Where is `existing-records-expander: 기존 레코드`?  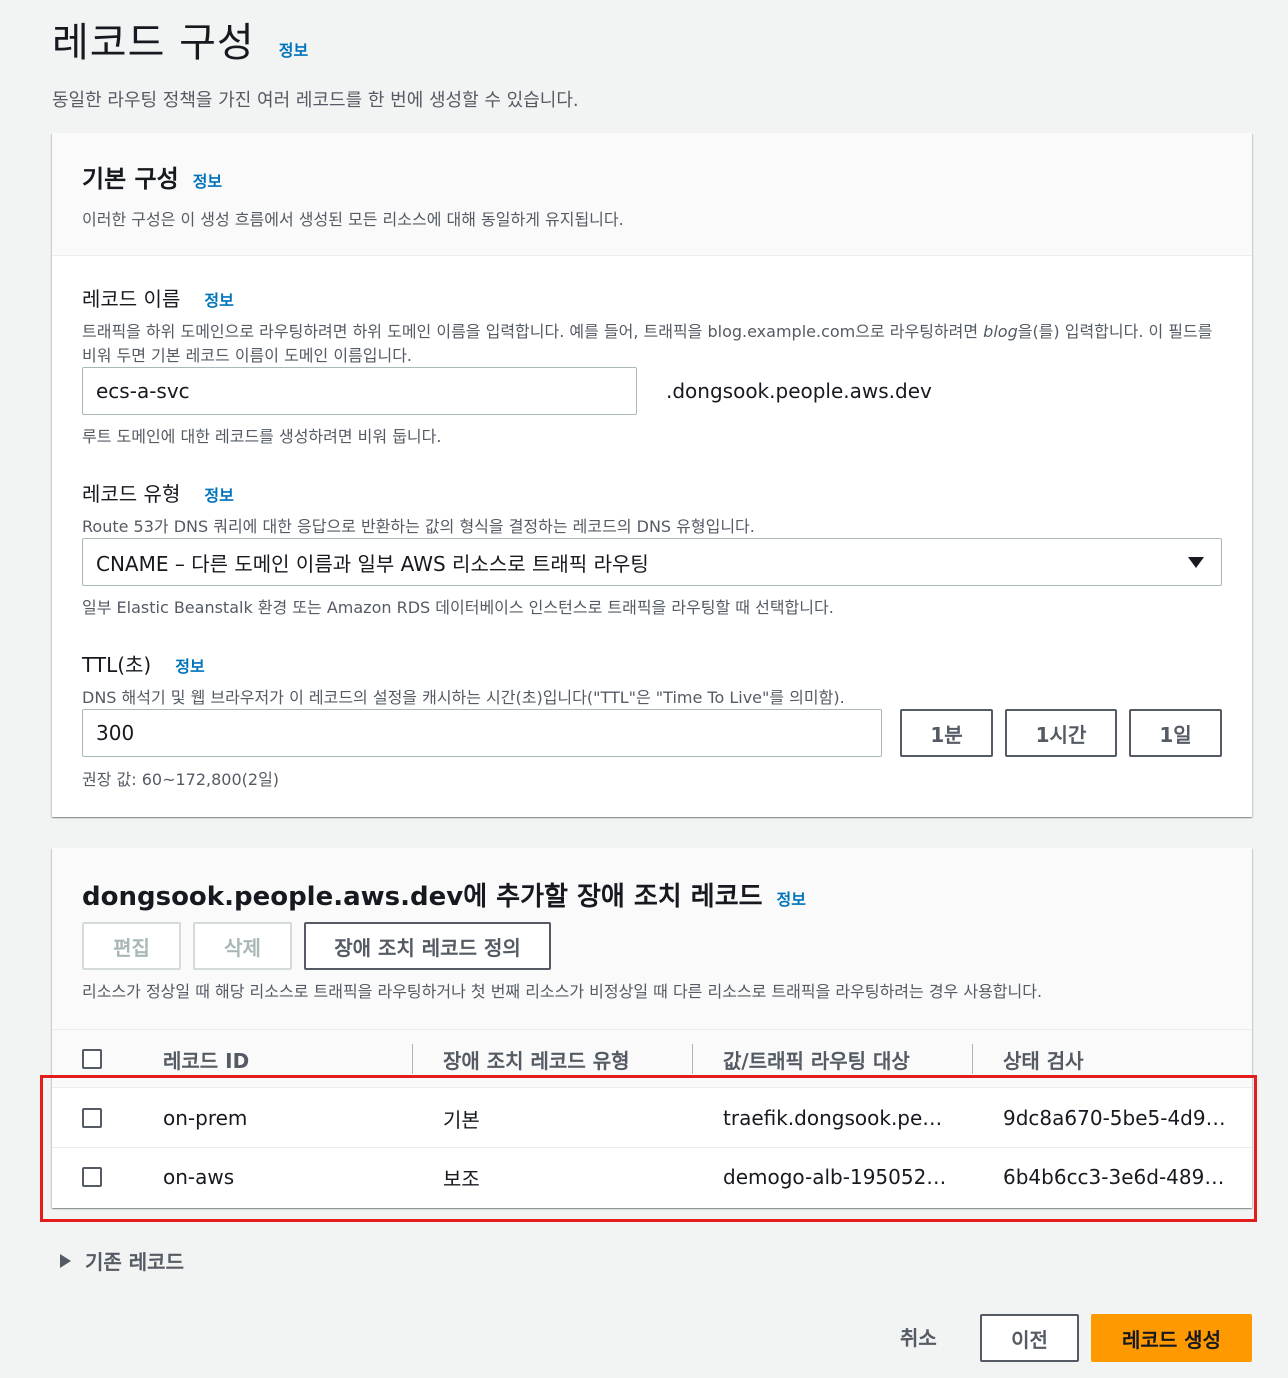
existing-records-expander: 기존 레코드 is located at coordinates (122, 1260).